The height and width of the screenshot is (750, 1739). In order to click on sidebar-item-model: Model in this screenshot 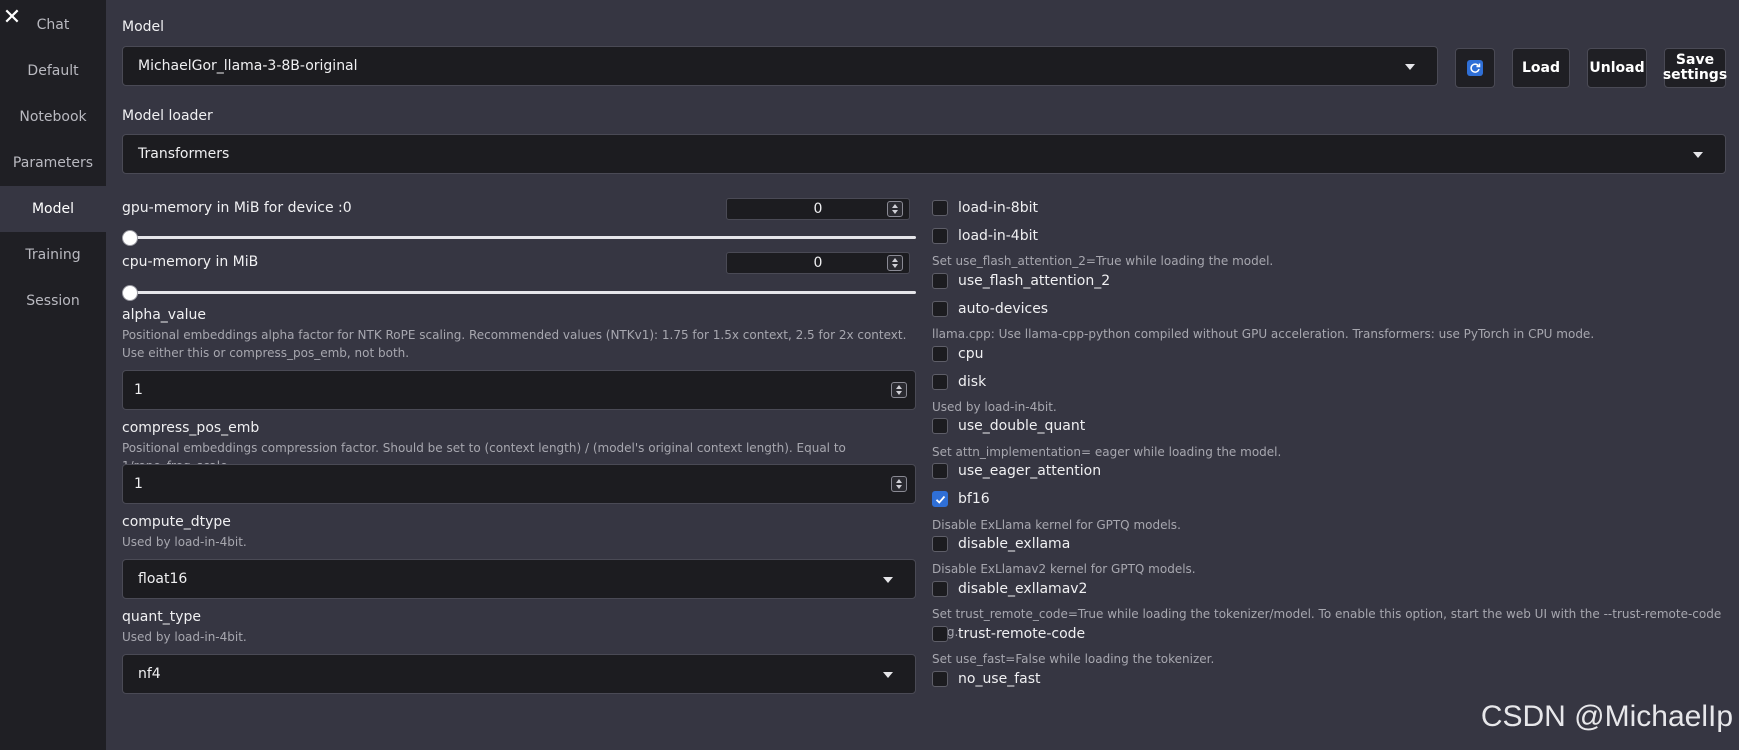, I will do `click(53, 209)`.